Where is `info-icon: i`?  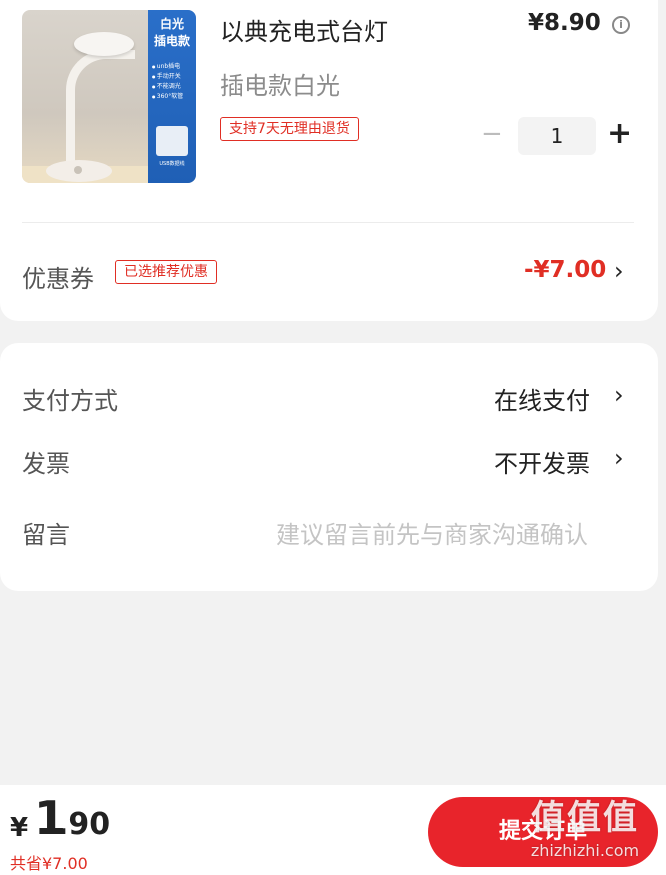
info-icon: i is located at coordinates (621, 25).